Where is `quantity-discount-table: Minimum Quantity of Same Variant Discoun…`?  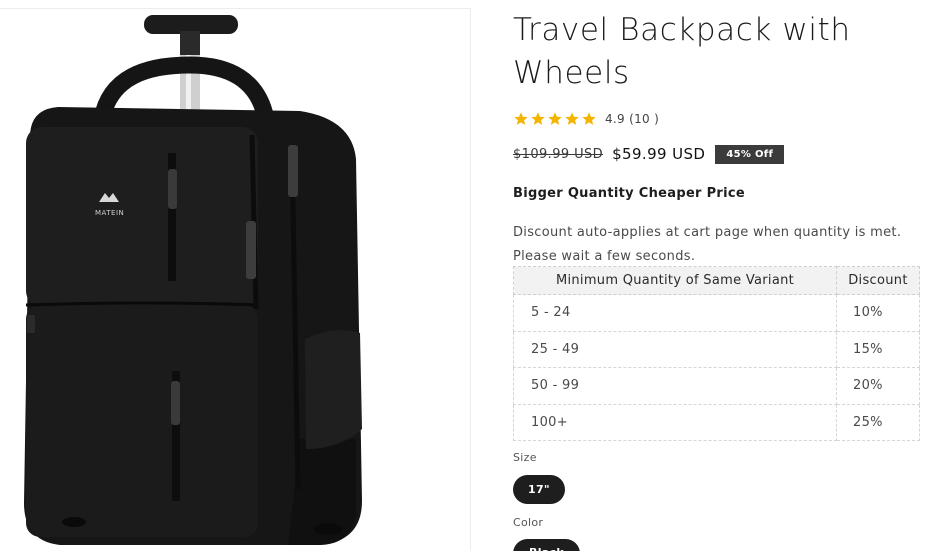
quantity-discount-table: Minimum Quantity of Same Variant Discoun… is located at coordinates (716, 353).